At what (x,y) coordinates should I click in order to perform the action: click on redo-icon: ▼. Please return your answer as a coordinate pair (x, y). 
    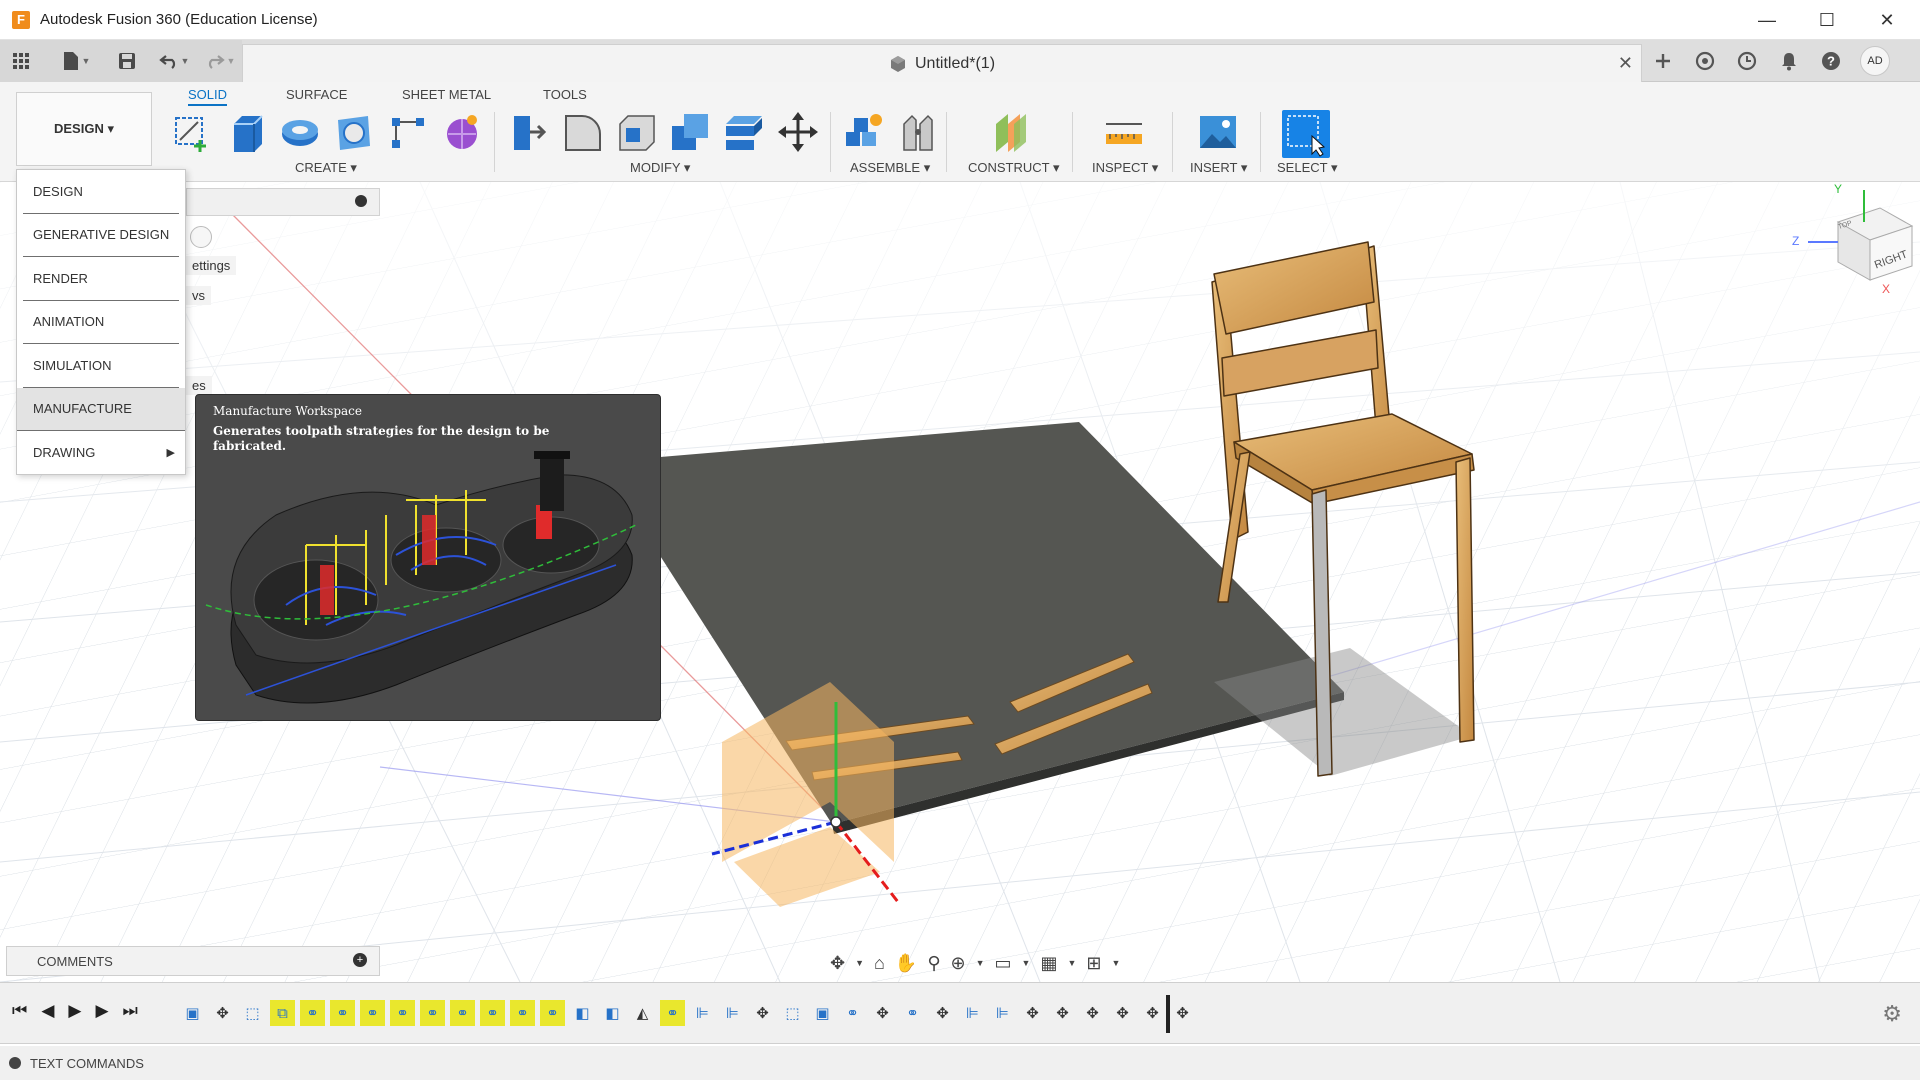
    Looking at the image, I should click on (220, 61).